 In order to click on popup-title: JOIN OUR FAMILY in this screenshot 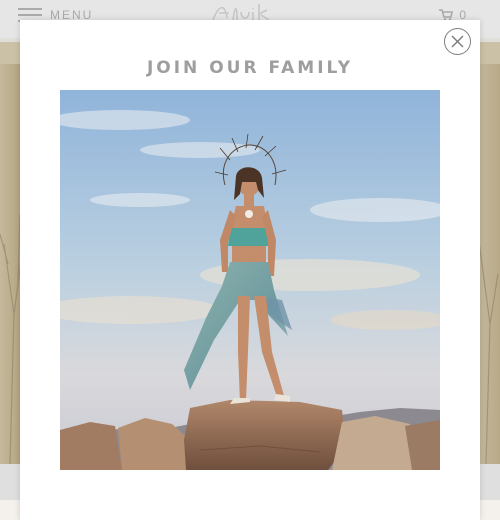, I will do `click(250, 68)`.